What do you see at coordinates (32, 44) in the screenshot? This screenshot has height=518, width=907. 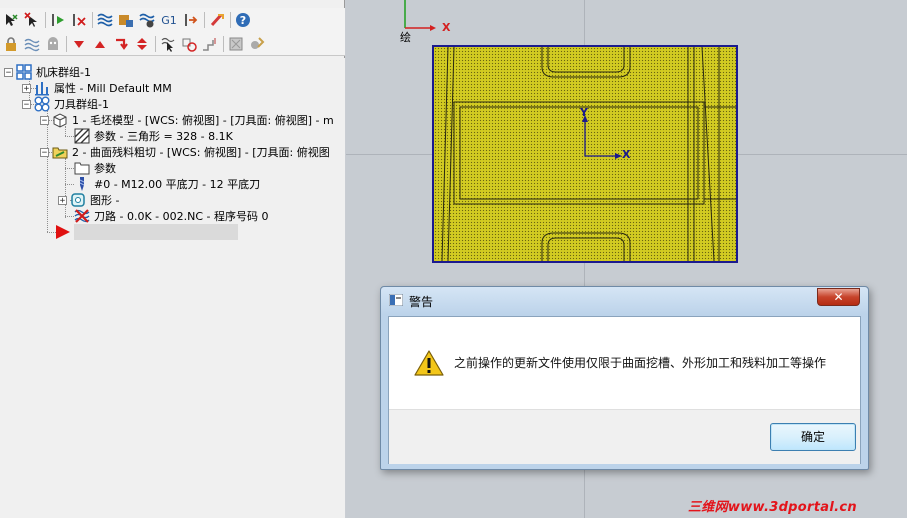 I see `toggle-display-icon` at bounding box center [32, 44].